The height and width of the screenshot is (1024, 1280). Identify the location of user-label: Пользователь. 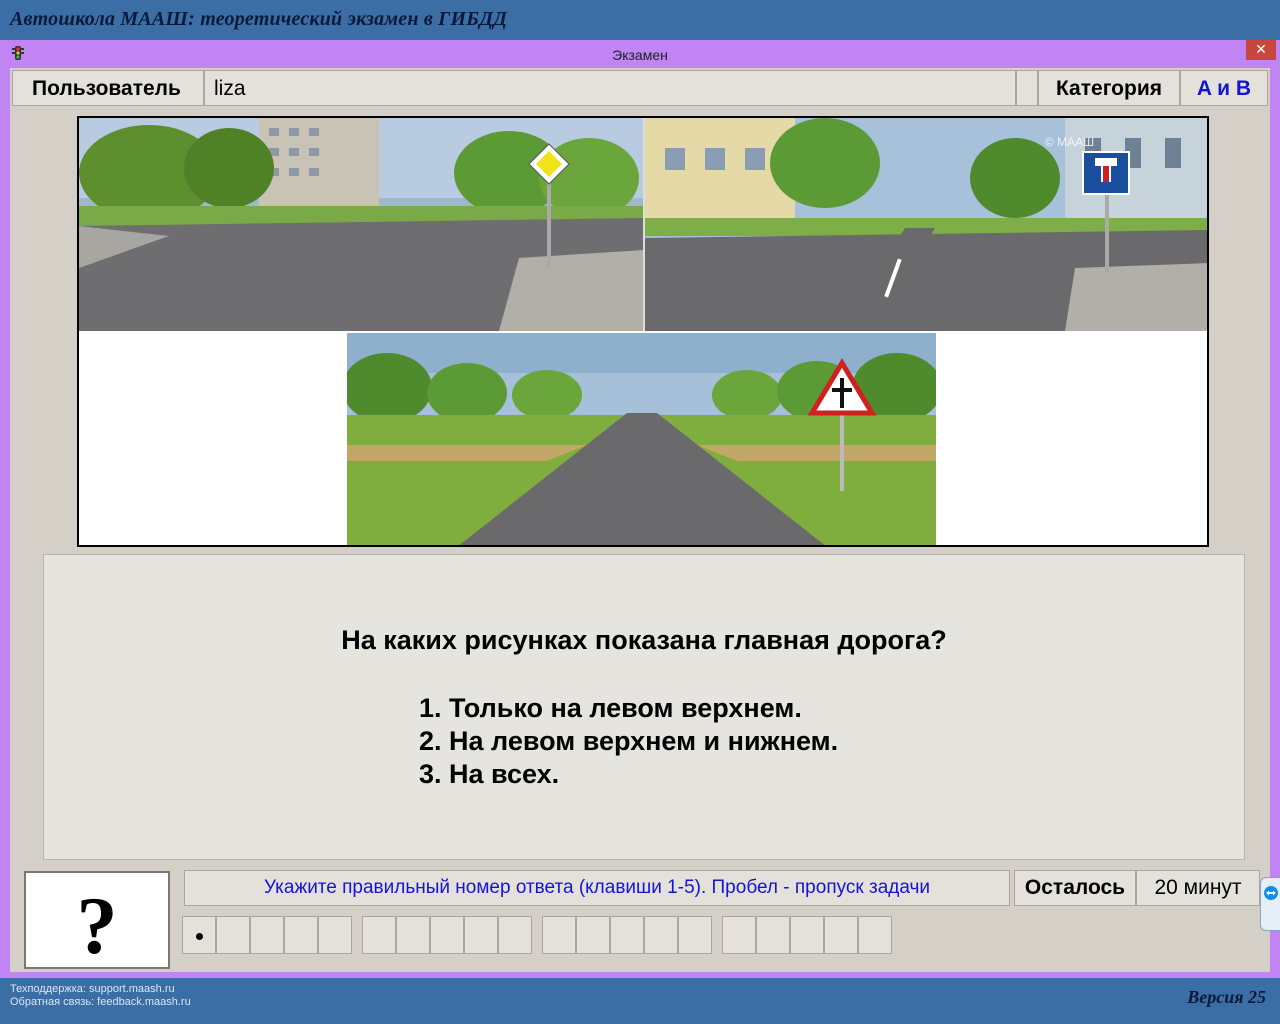
(106, 88).